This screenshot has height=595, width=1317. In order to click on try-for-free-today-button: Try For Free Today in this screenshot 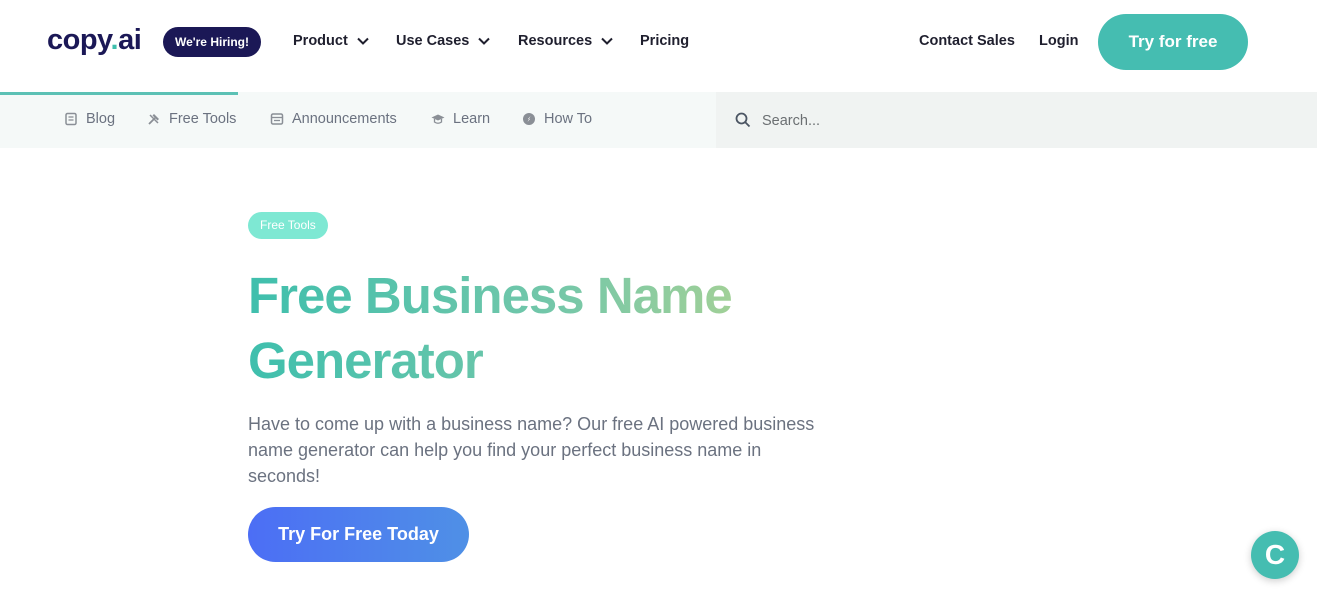, I will do `click(358, 534)`.